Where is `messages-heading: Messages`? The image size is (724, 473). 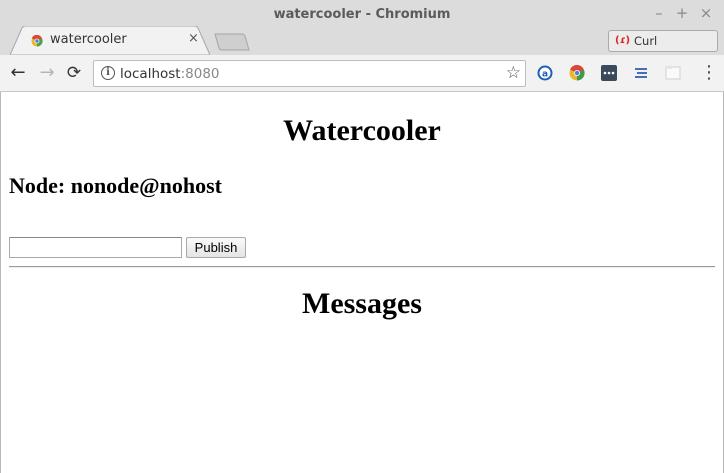
messages-heading: Messages is located at coordinates (362, 303).